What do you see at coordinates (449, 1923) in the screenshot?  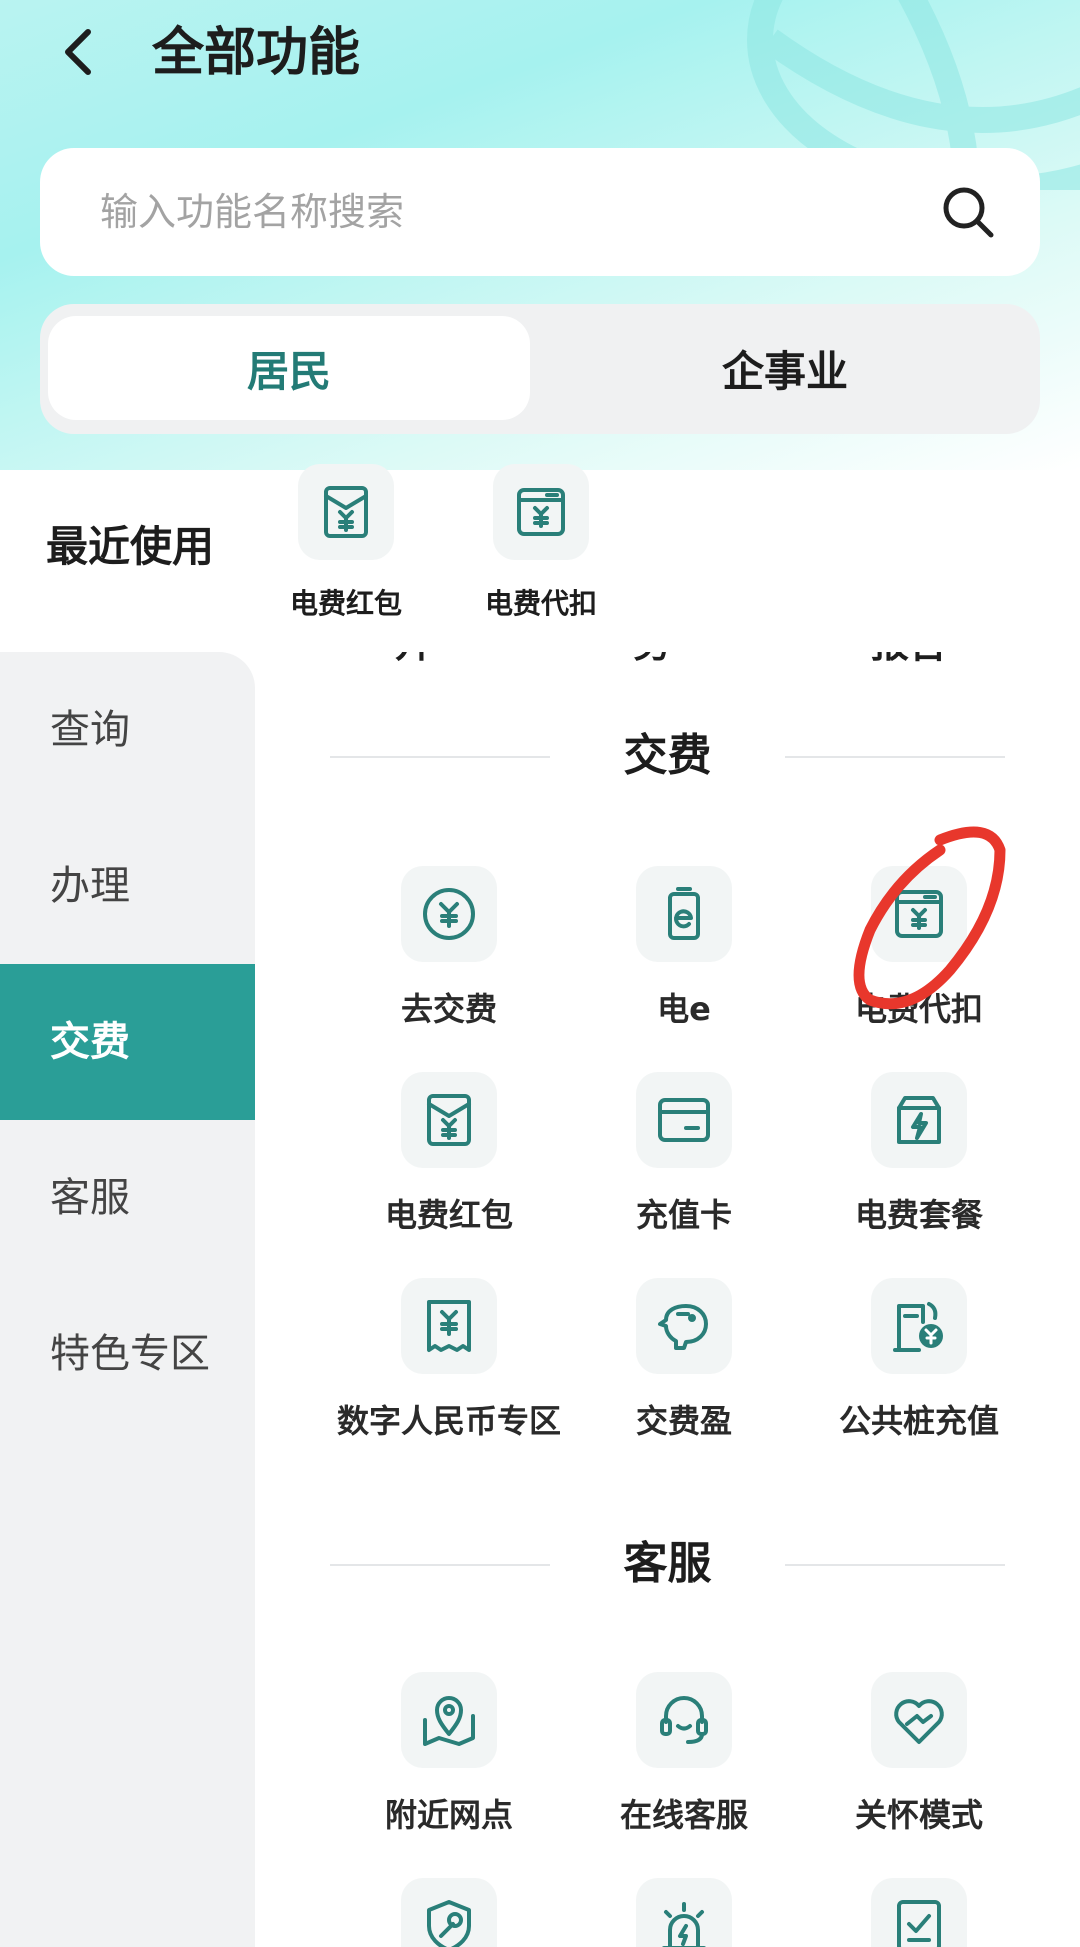 I see `shield-wrench-icon` at bounding box center [449, 1923].